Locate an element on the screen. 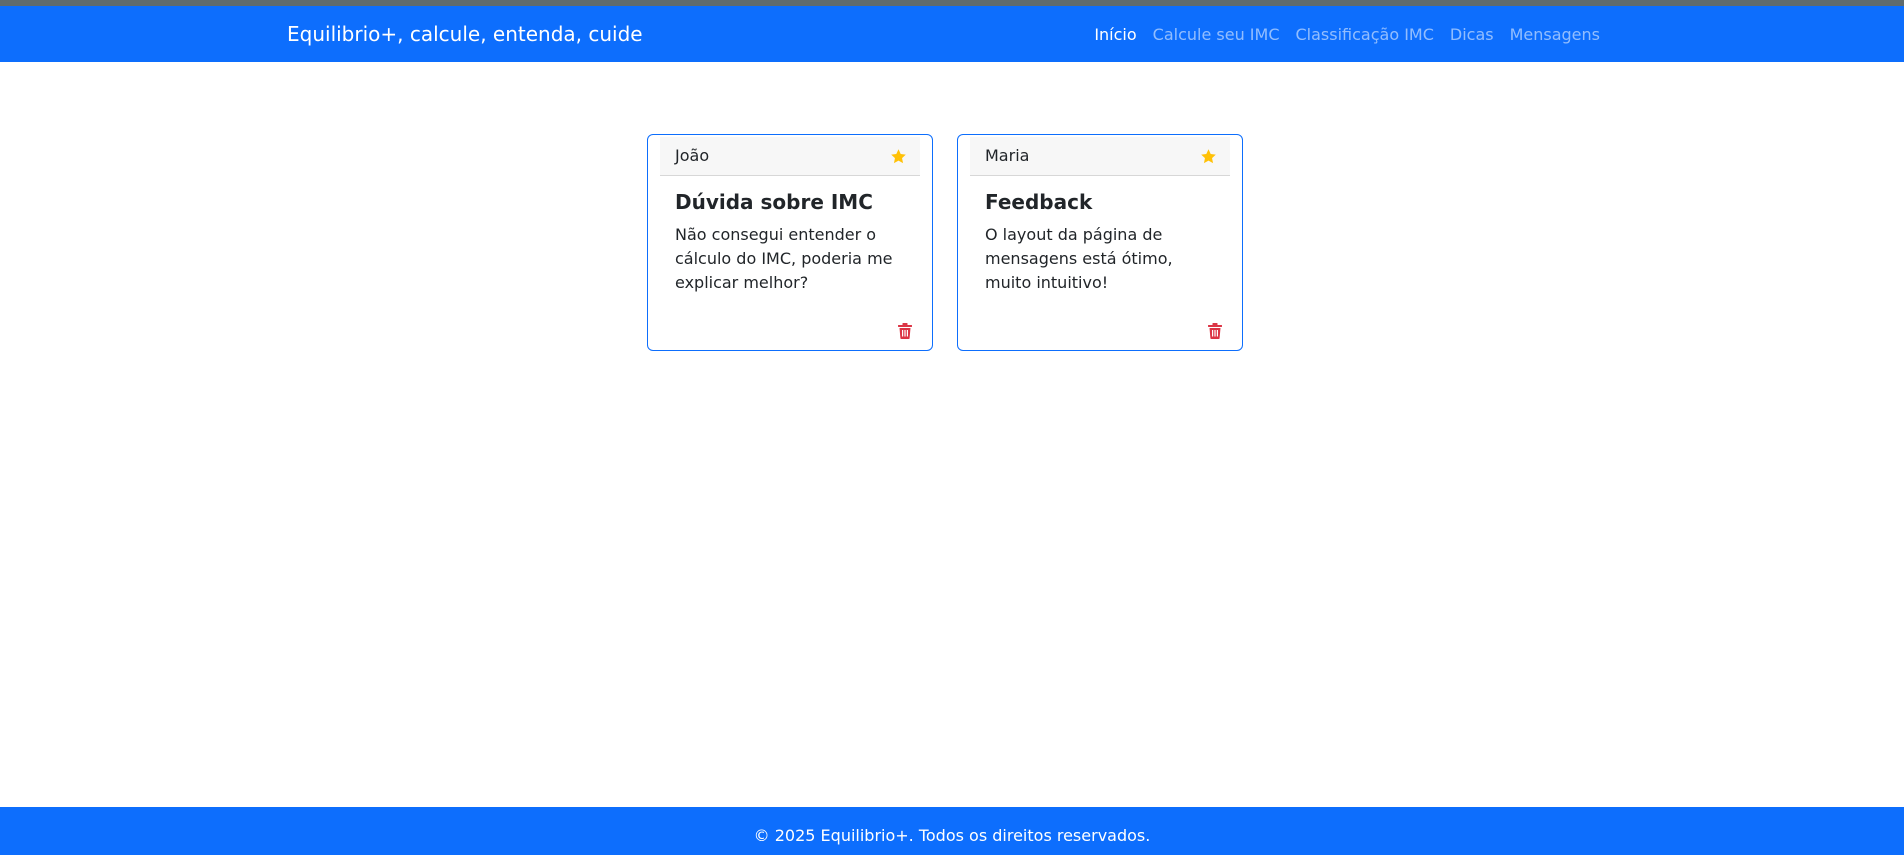  brand-link: Equilibrio+, calcule, entenda, cuide is located at coordinates (465, 34).